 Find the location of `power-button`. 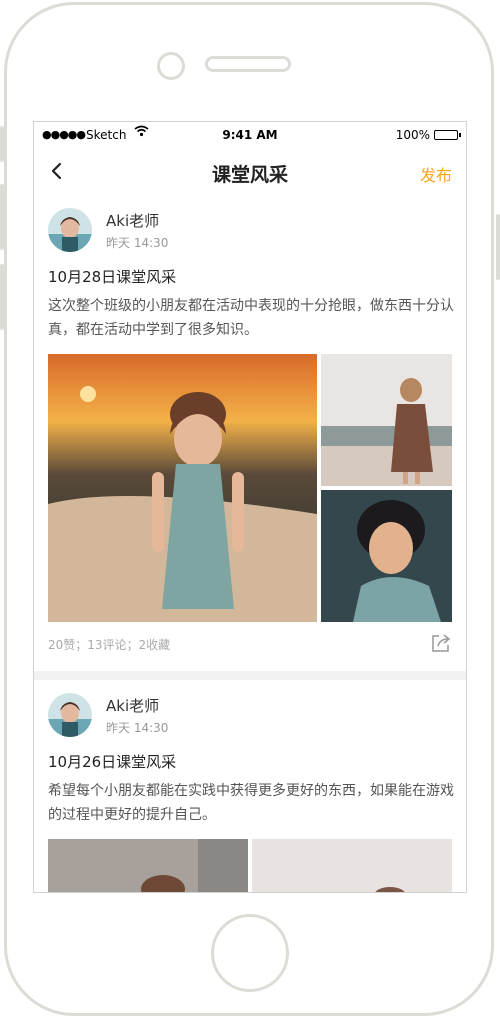

power-button is located at coordinates (498, 247).